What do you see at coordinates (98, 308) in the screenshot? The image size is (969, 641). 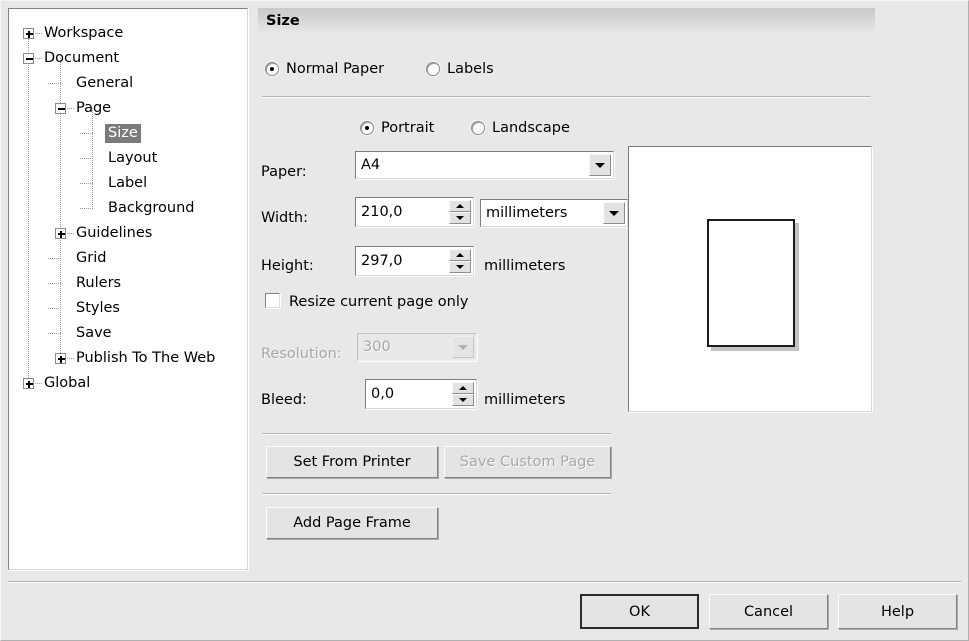 I see `tree-item-label: Styles` at bounding box center [98, 308].